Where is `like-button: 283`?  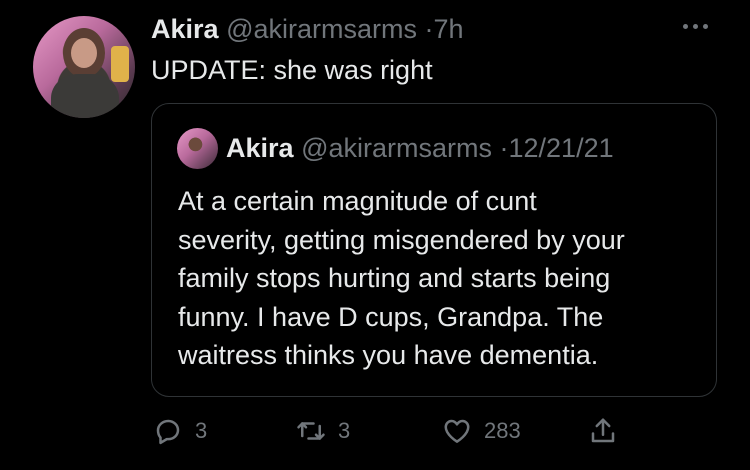 like-button: 283 is located at coordinates (481, 431).